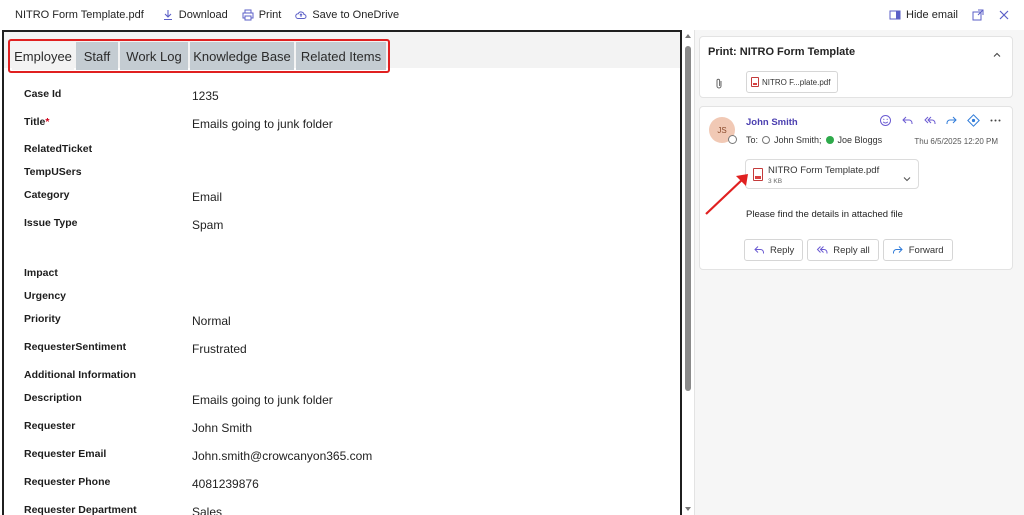 Image resolution: width=1024 pixels, height=515 pixels. I want to click on presence-away-icon, so click(766, 140).